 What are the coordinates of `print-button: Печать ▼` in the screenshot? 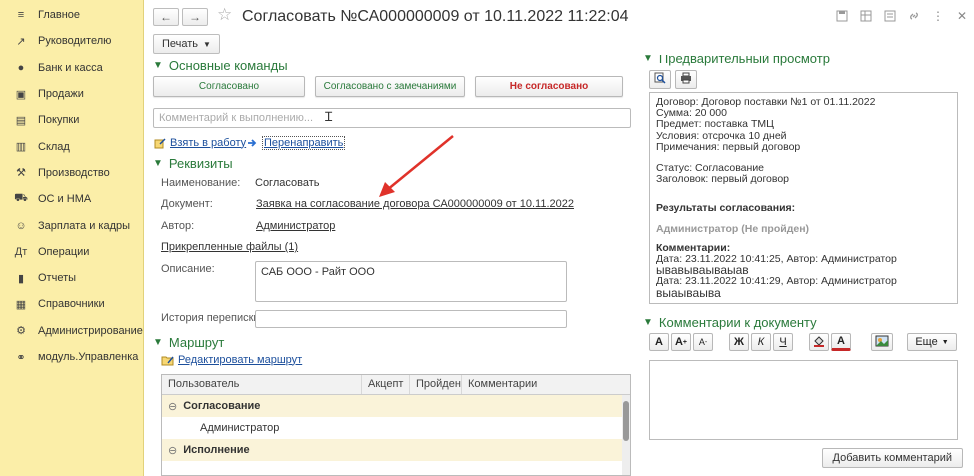 It's located at (186, 44).